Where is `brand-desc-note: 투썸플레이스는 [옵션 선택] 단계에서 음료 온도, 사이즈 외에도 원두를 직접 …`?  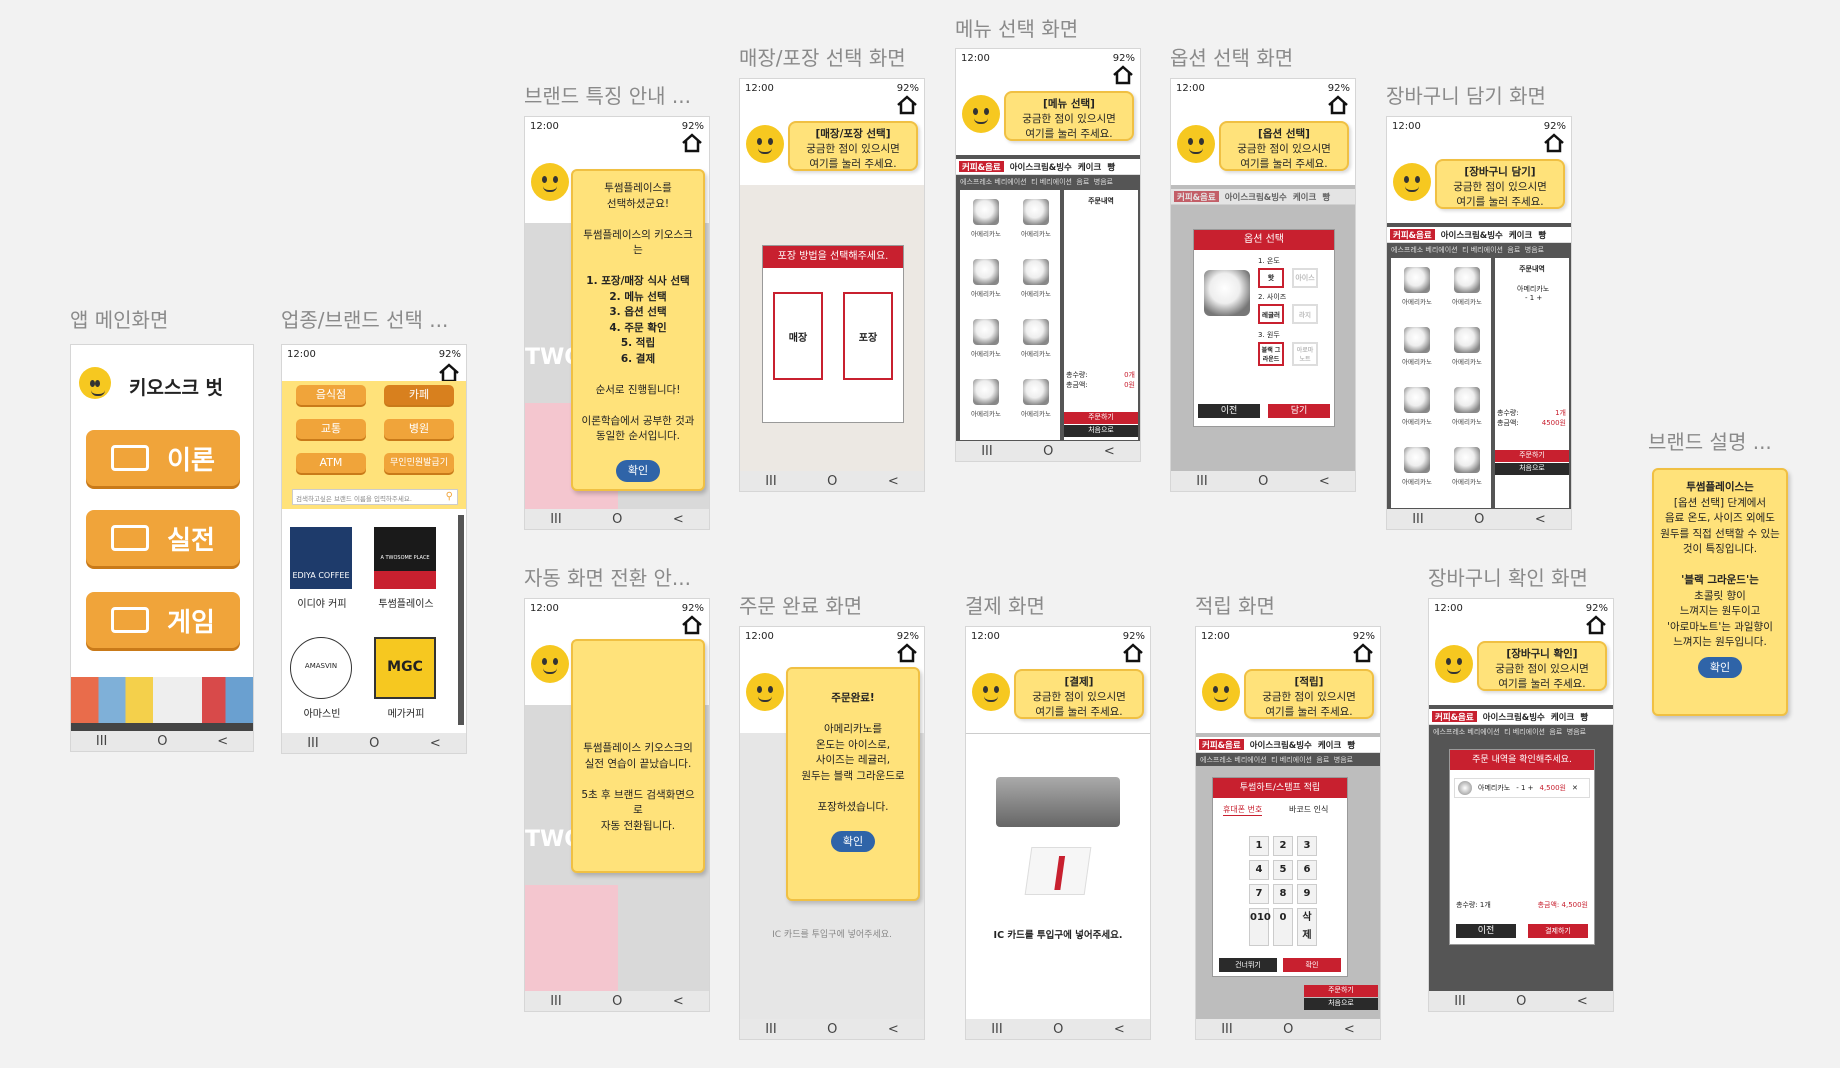
brand-desc-note: 투썸플레이스는 [옵션 선택] 단계에서 음료 온도, 사이즈 외에도 원두를 직접 … is located at coordinates (1720, 592).